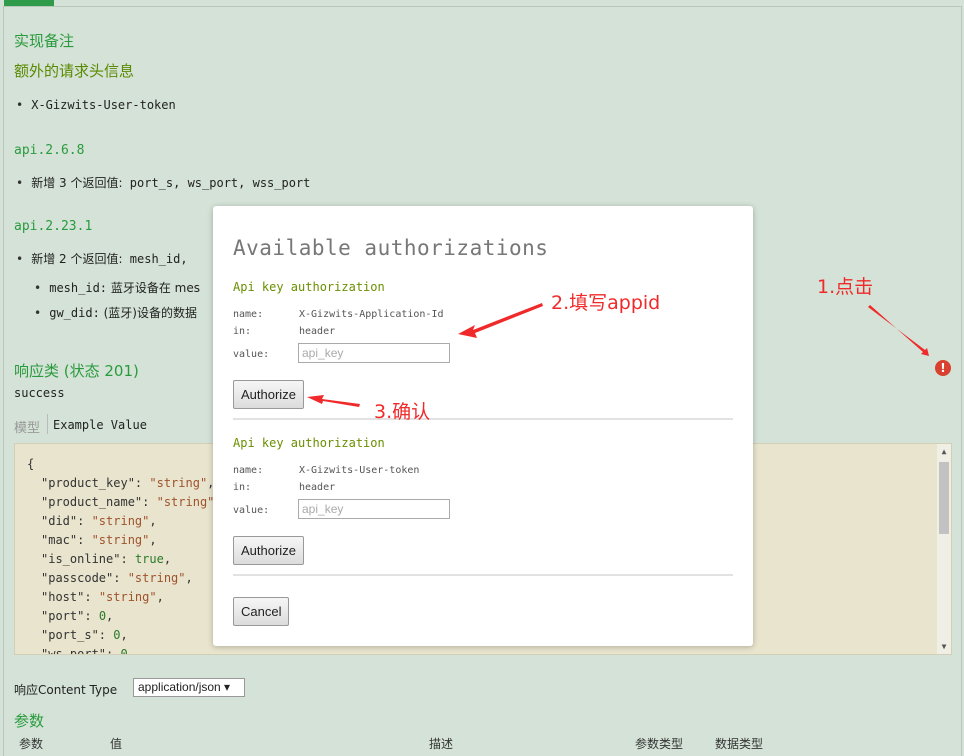  Describe the element at coordinates (618, 355) in the screenshot. I see `annotation-arrows` at that location.